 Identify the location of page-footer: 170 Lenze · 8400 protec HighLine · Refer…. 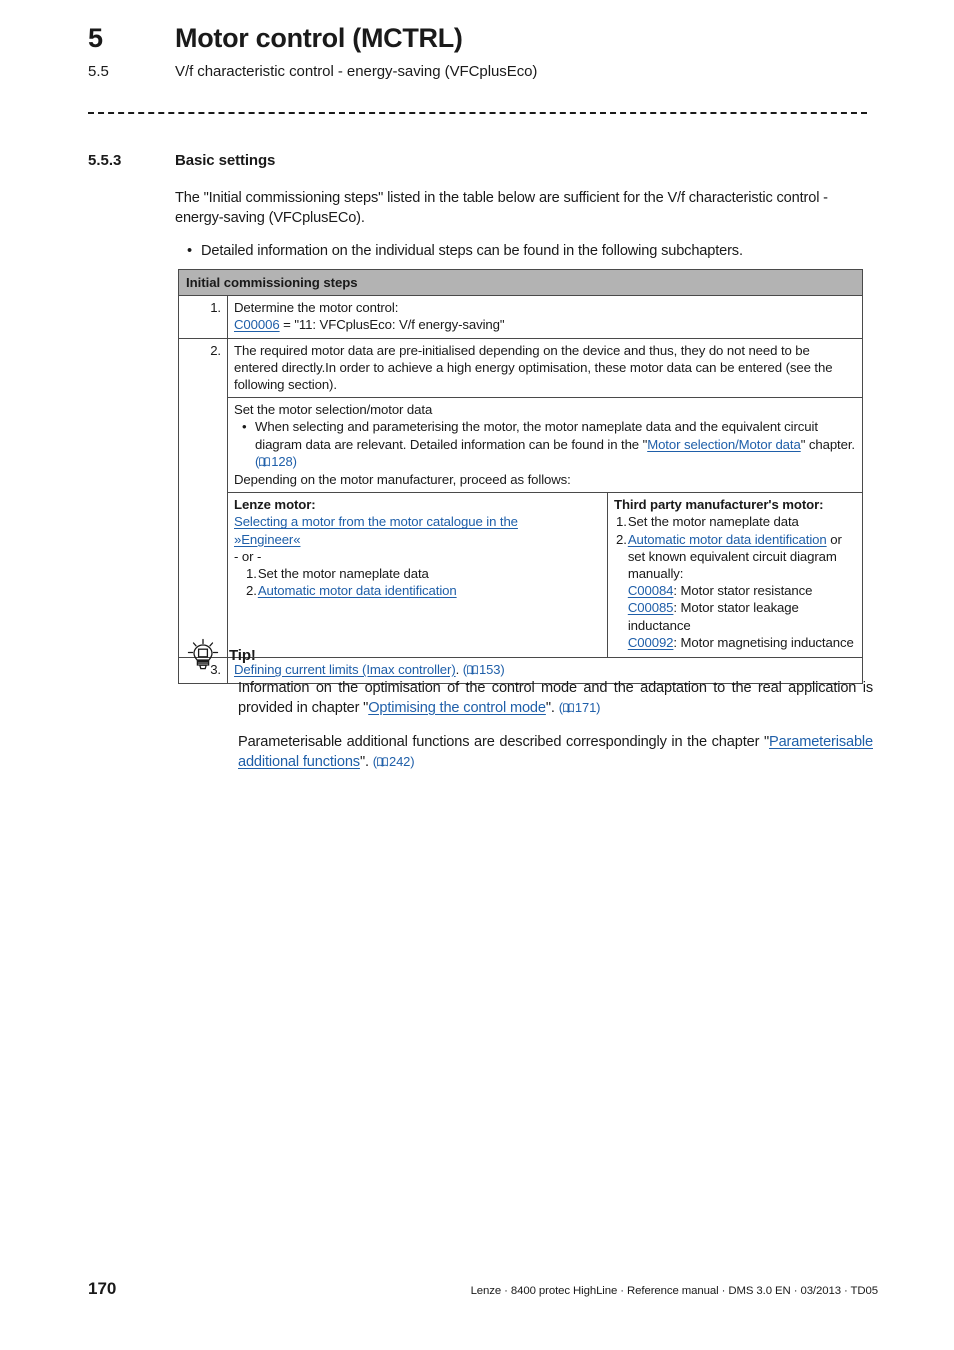
(483, 1289).